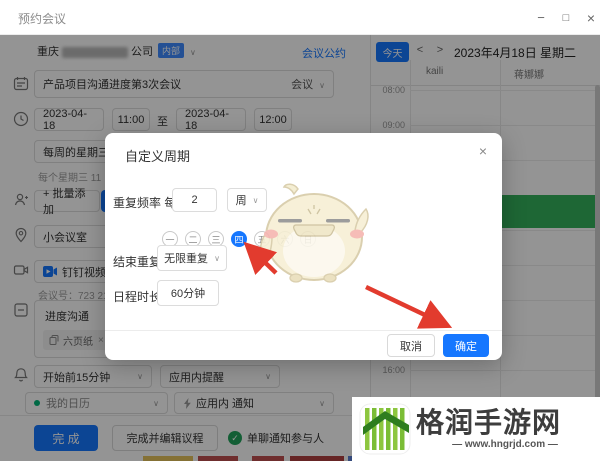  Describe the element at coordinates (194, 200) in the screenshot. I see `frequency-value-input: 2` at that location.